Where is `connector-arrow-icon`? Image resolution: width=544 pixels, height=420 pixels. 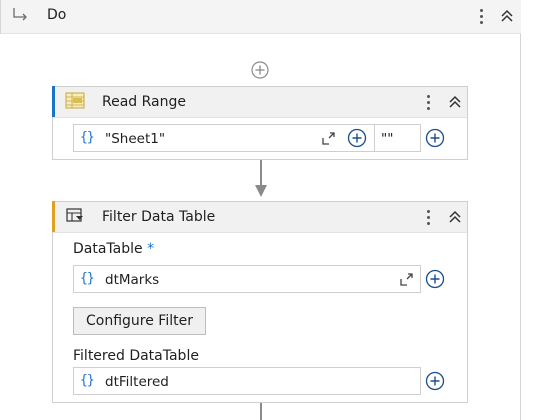
connector-arrow-icon is located at coordinates (261, 191).